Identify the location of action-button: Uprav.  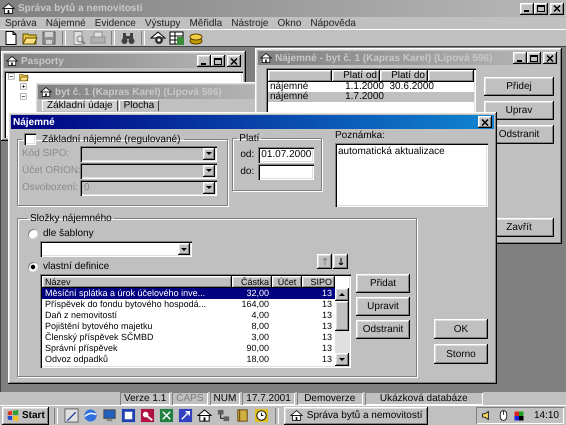
(519, 110).